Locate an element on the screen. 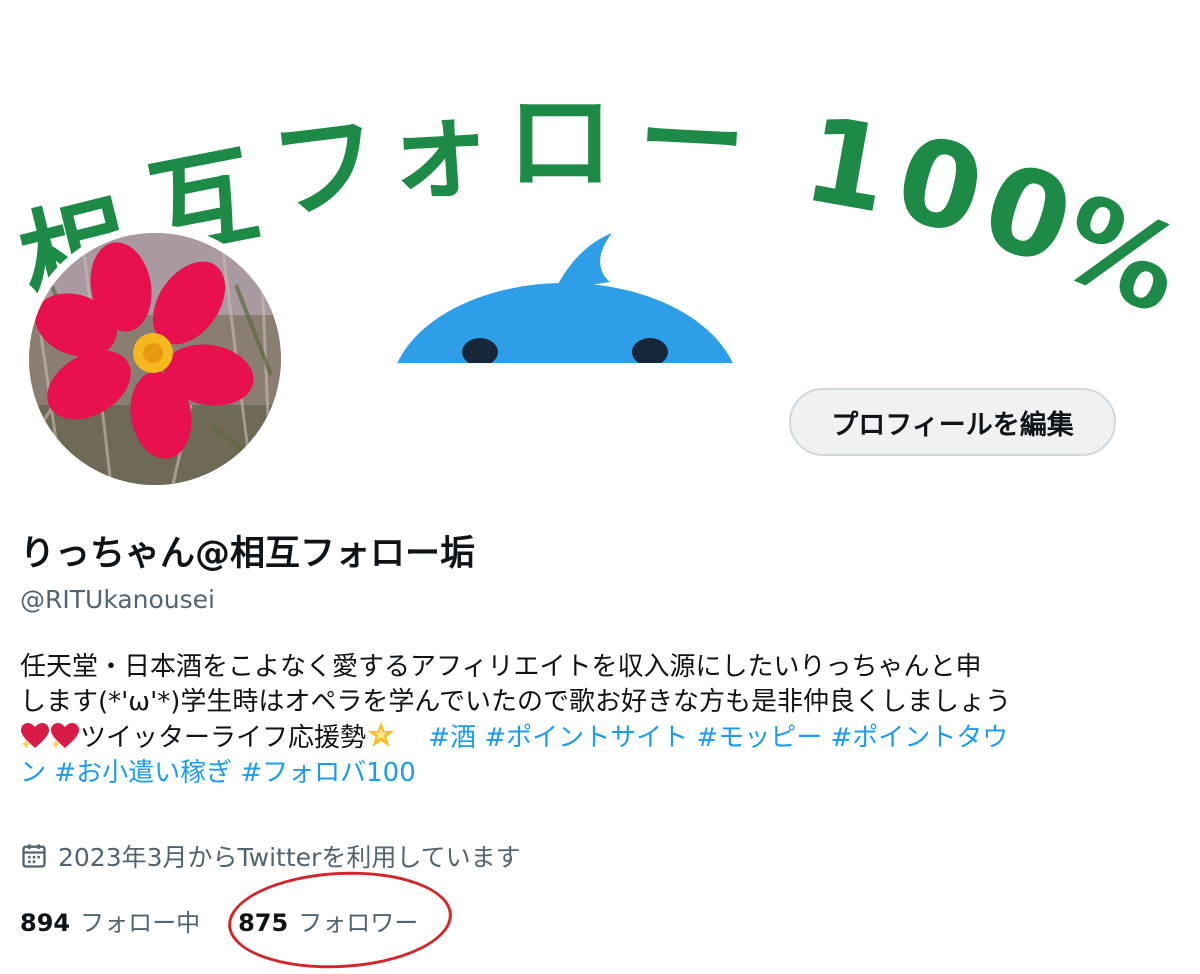  following-label: フォロー中 is located at coordinates (140, 923).